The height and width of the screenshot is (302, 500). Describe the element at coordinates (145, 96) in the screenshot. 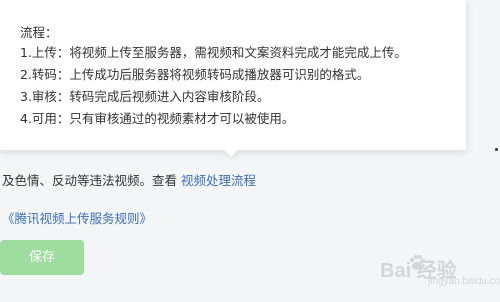

I see `tooltip-step-review: 3.审核：转码完成后视频进入内容审核阶段。` at that location.